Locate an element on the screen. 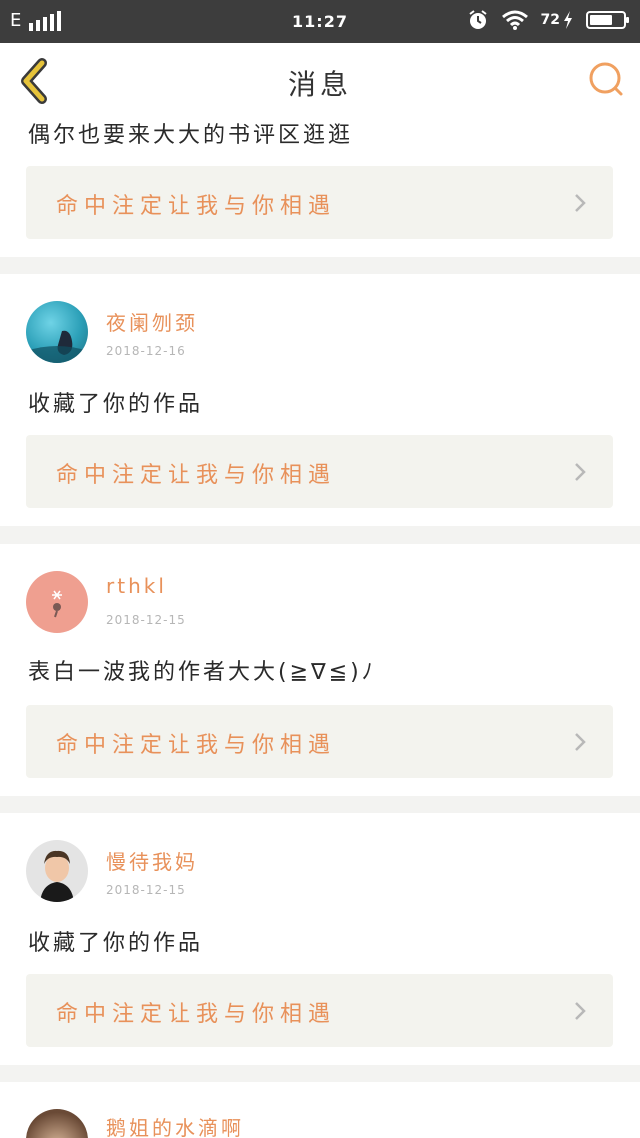  message-card: 偶尔也要来大大的书评区逛逛 命中注定让我与你相遇 is located at coordinates (320, 188).